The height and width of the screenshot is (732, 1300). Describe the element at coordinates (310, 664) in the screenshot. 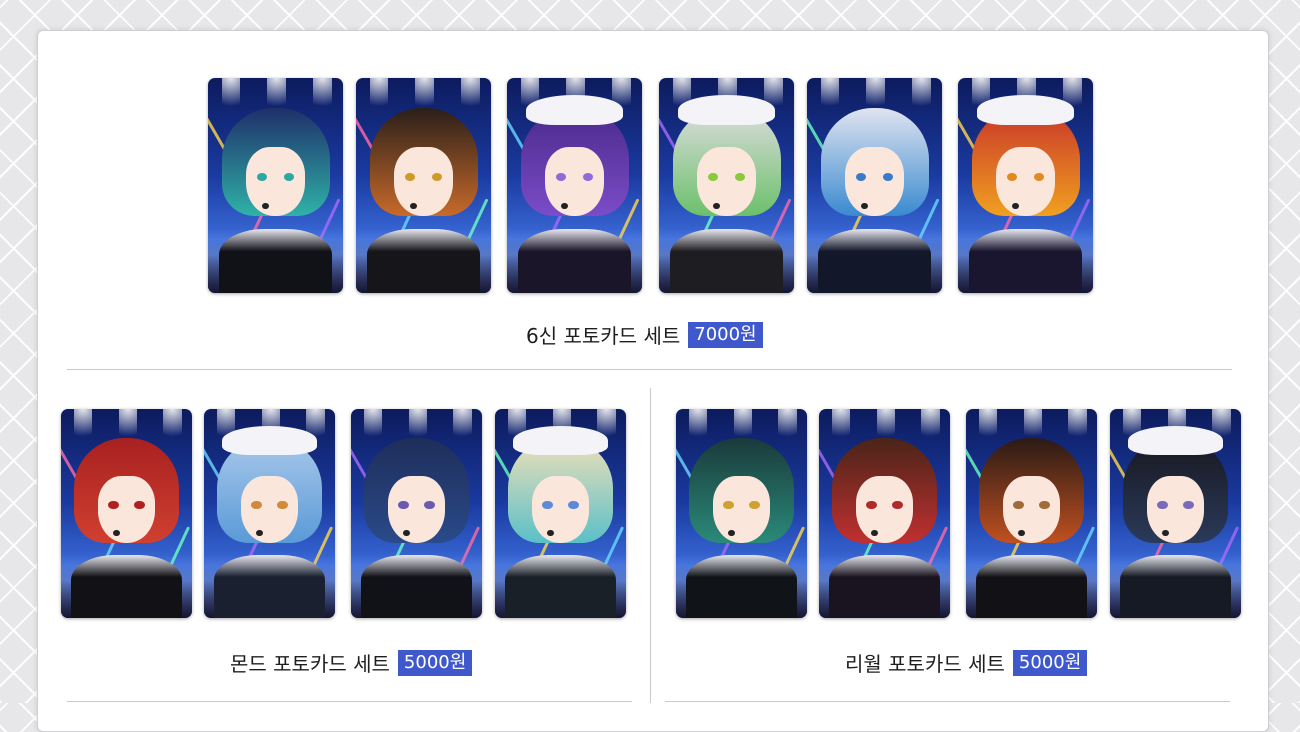

I see `set-name: 몬드 포토카드 세트` at that location.